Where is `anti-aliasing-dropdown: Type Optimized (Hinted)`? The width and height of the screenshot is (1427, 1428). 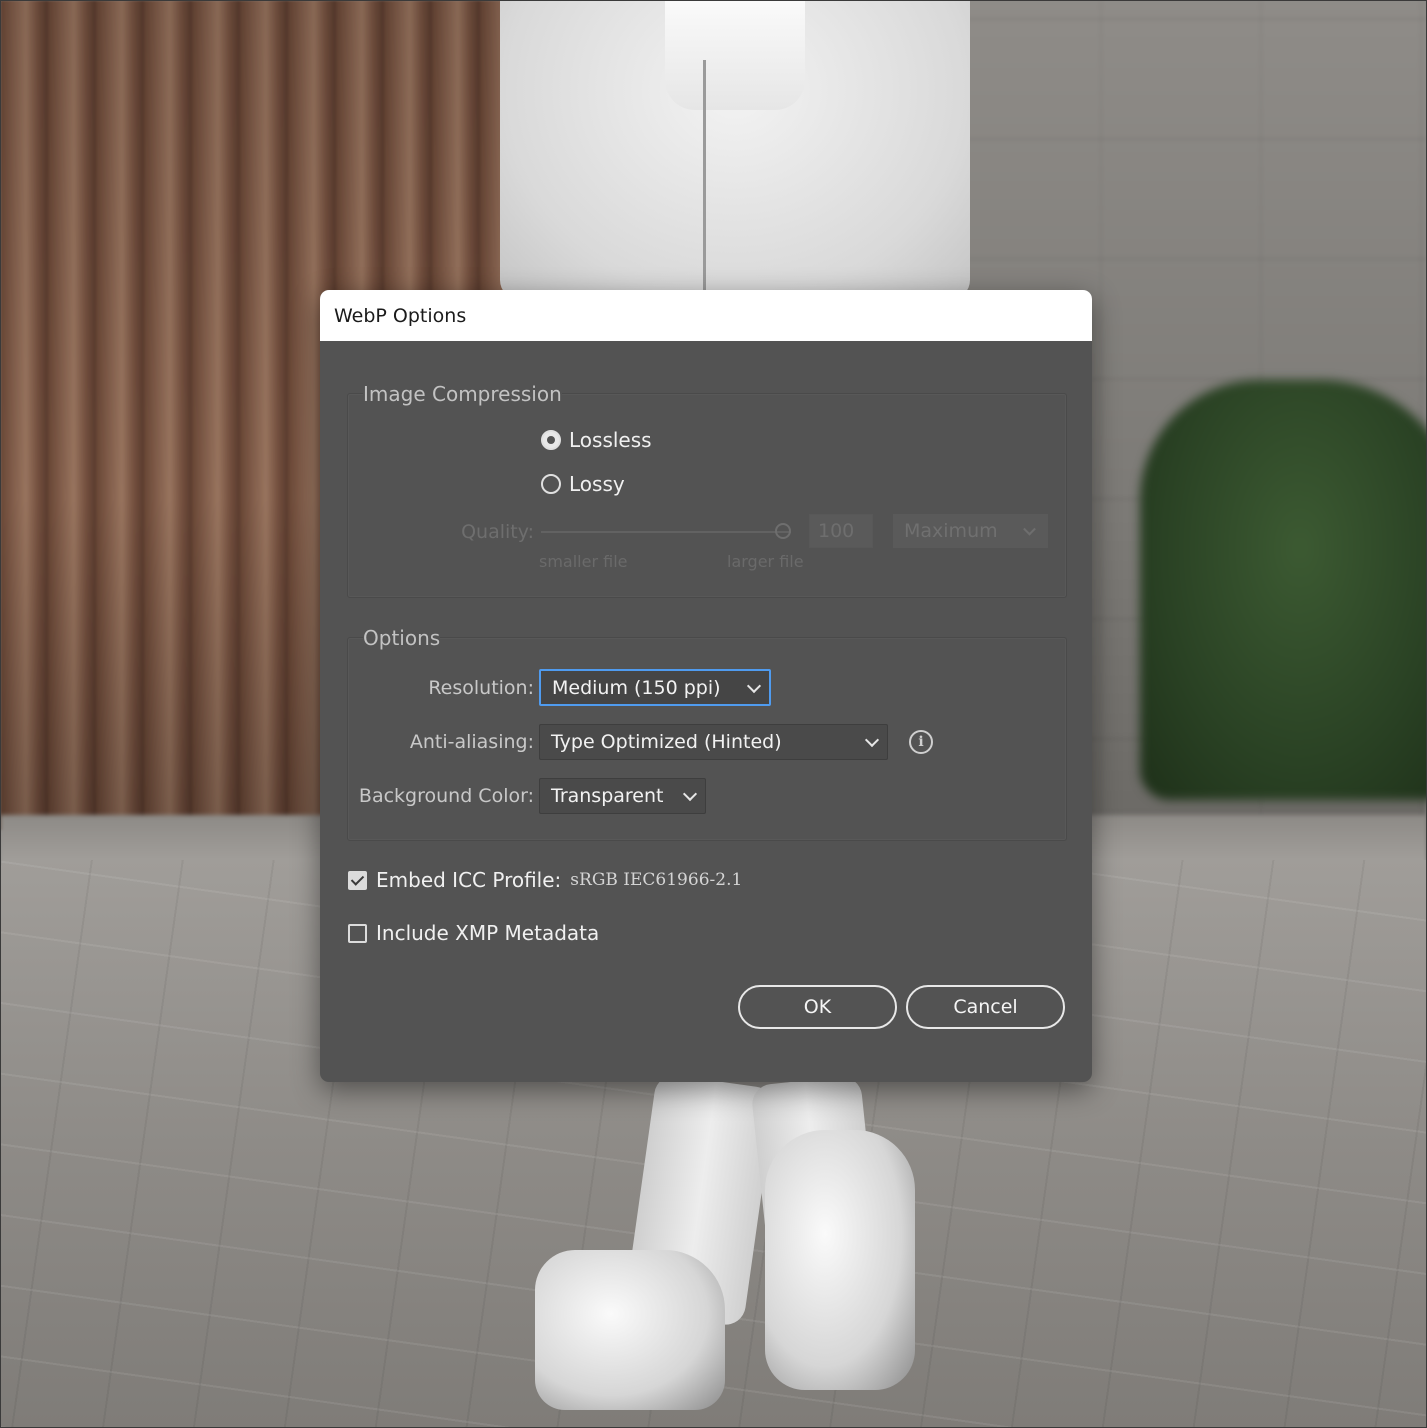 anti-aliasing-dropdown: Type Optimized (Hinted) is located at coordinates (713, 742).